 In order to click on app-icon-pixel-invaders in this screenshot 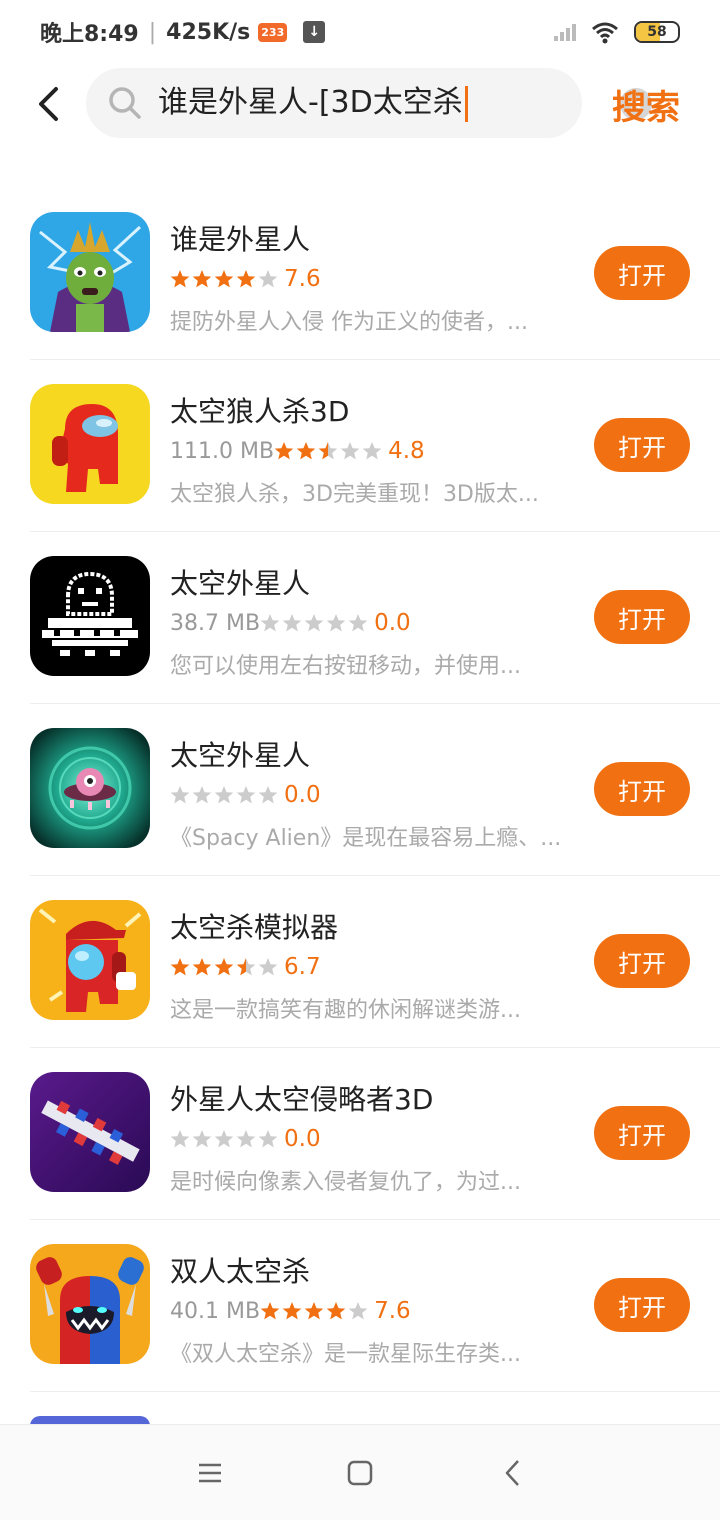, I will do `click(90, 1132)`.